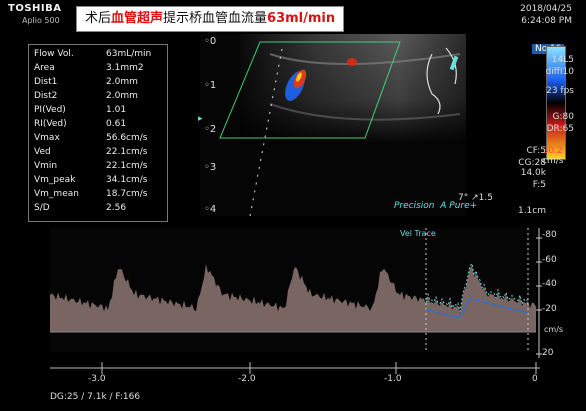 Image resolution: width=586 pixels, height=411 pixels. I want to click on measurement-value: 18.7cm/s, so click(127, 194).